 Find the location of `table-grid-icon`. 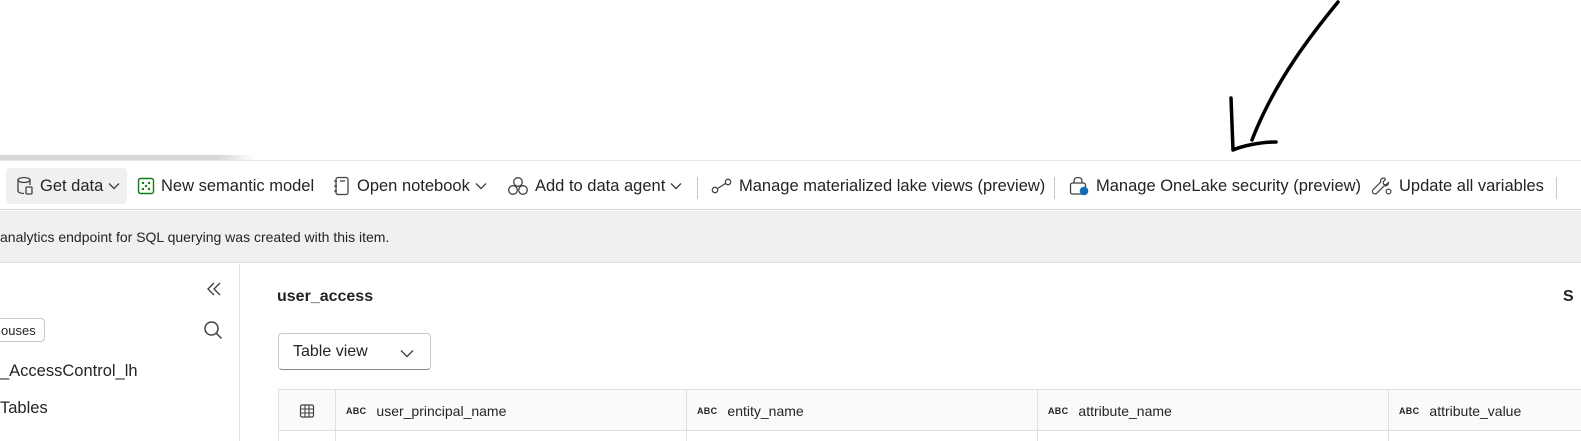

table-grid-icon is located at coordinates (307, 410).